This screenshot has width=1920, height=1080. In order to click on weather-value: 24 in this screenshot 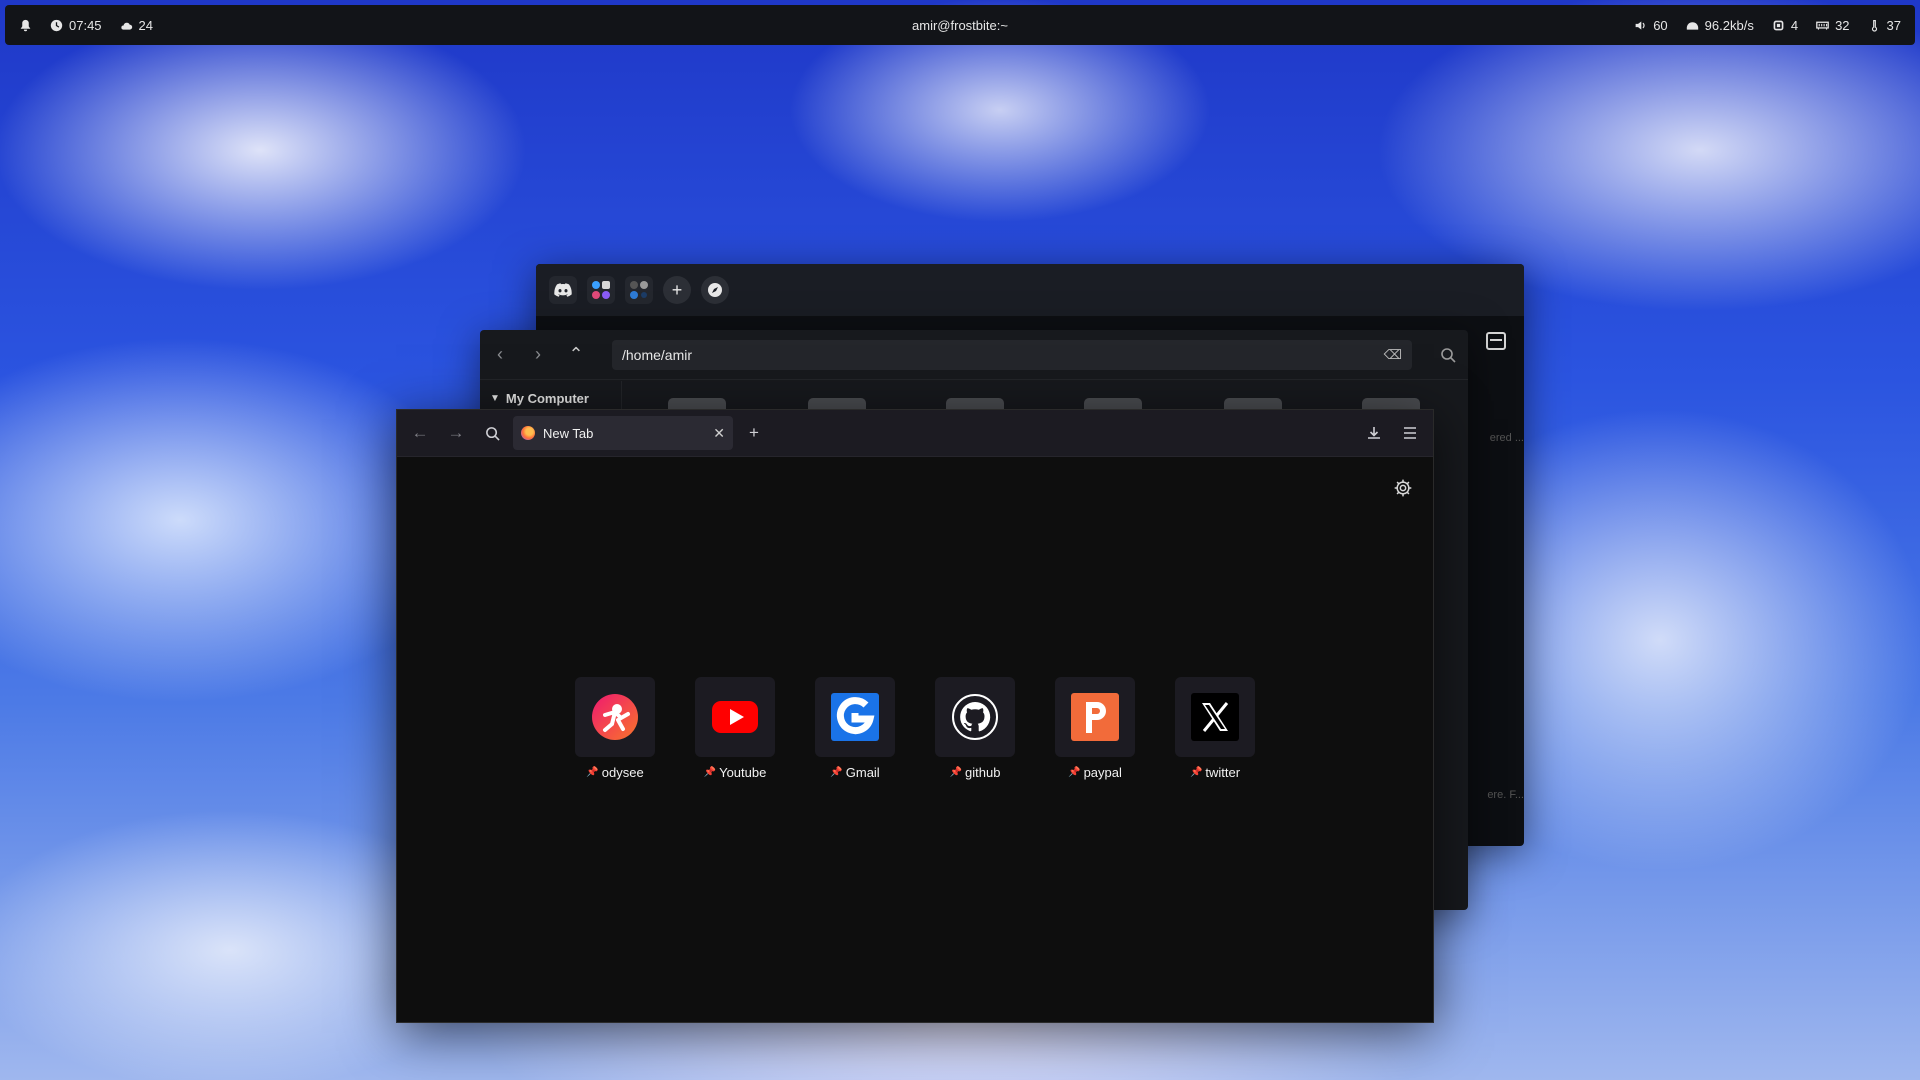, I will do `click(146, 25)`.